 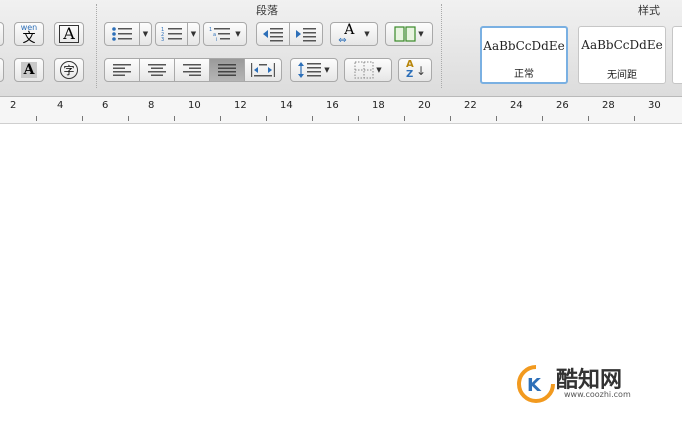 I want to click on align-right-button, so click(x=192, y=70).